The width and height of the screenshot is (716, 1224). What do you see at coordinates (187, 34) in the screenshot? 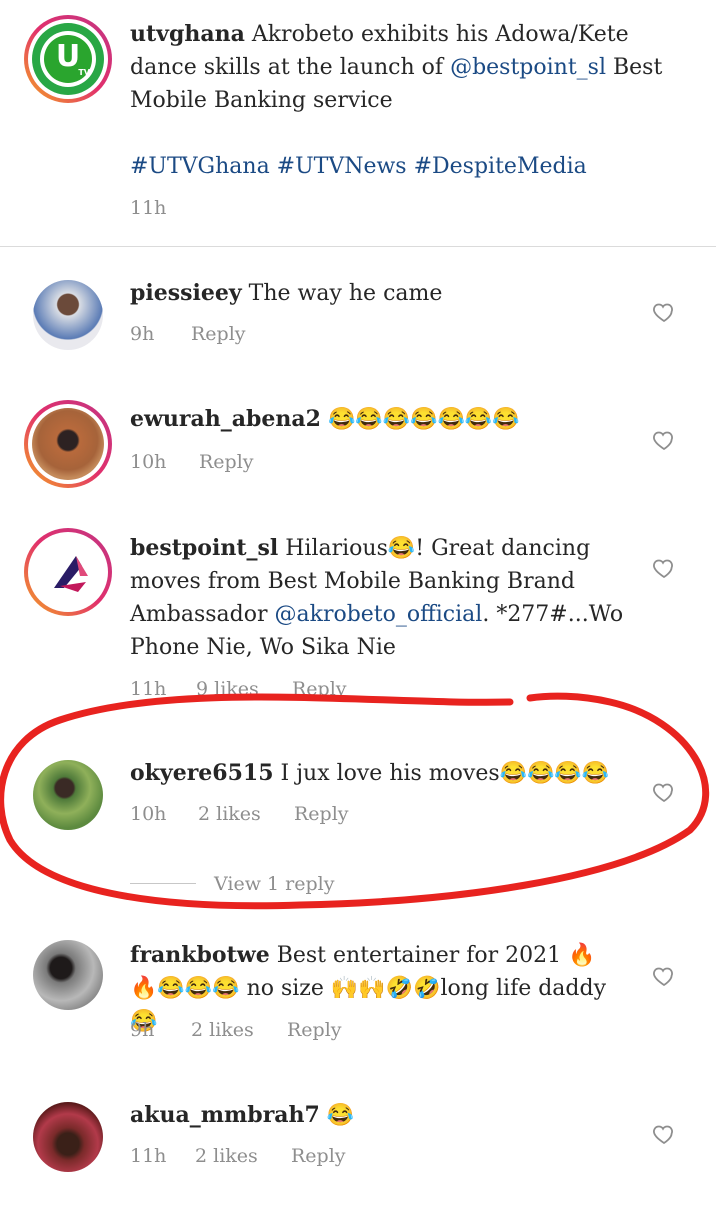
I see `post-username: utvghana` at bounding box center [187, 34].